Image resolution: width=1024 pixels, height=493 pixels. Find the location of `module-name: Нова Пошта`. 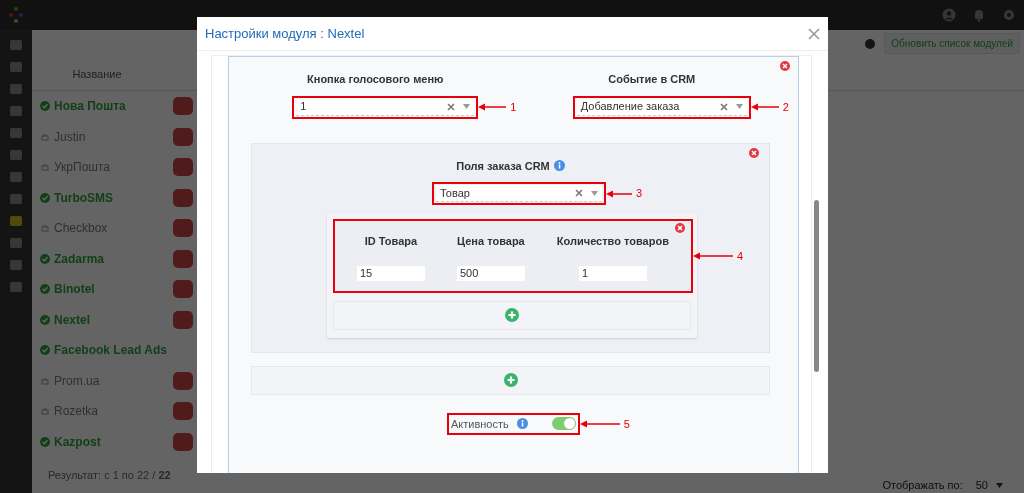

module-name: Нова Пошта is located at coordinates (90, 107).